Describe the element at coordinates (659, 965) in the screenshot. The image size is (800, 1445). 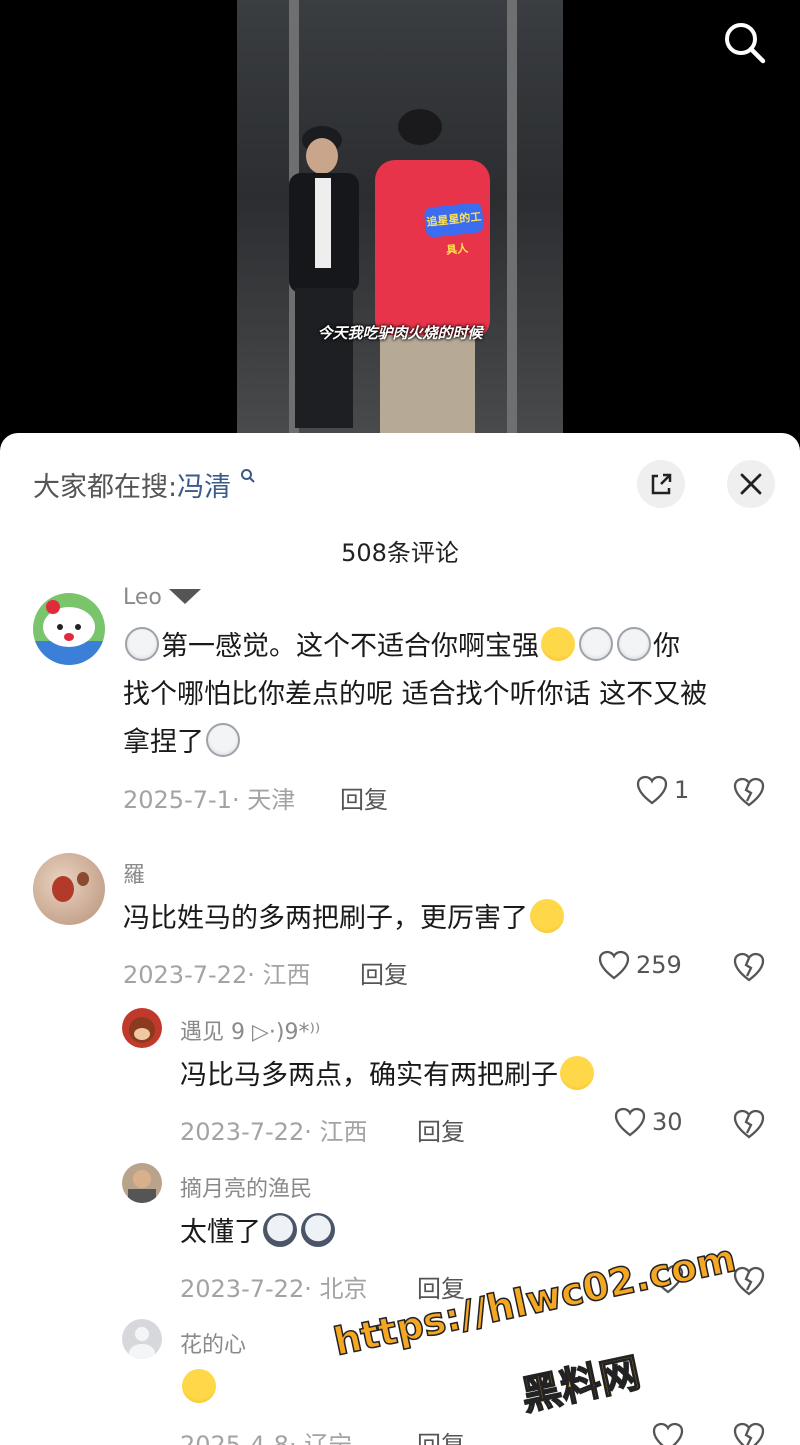
I see `like-count: 259` at that location.